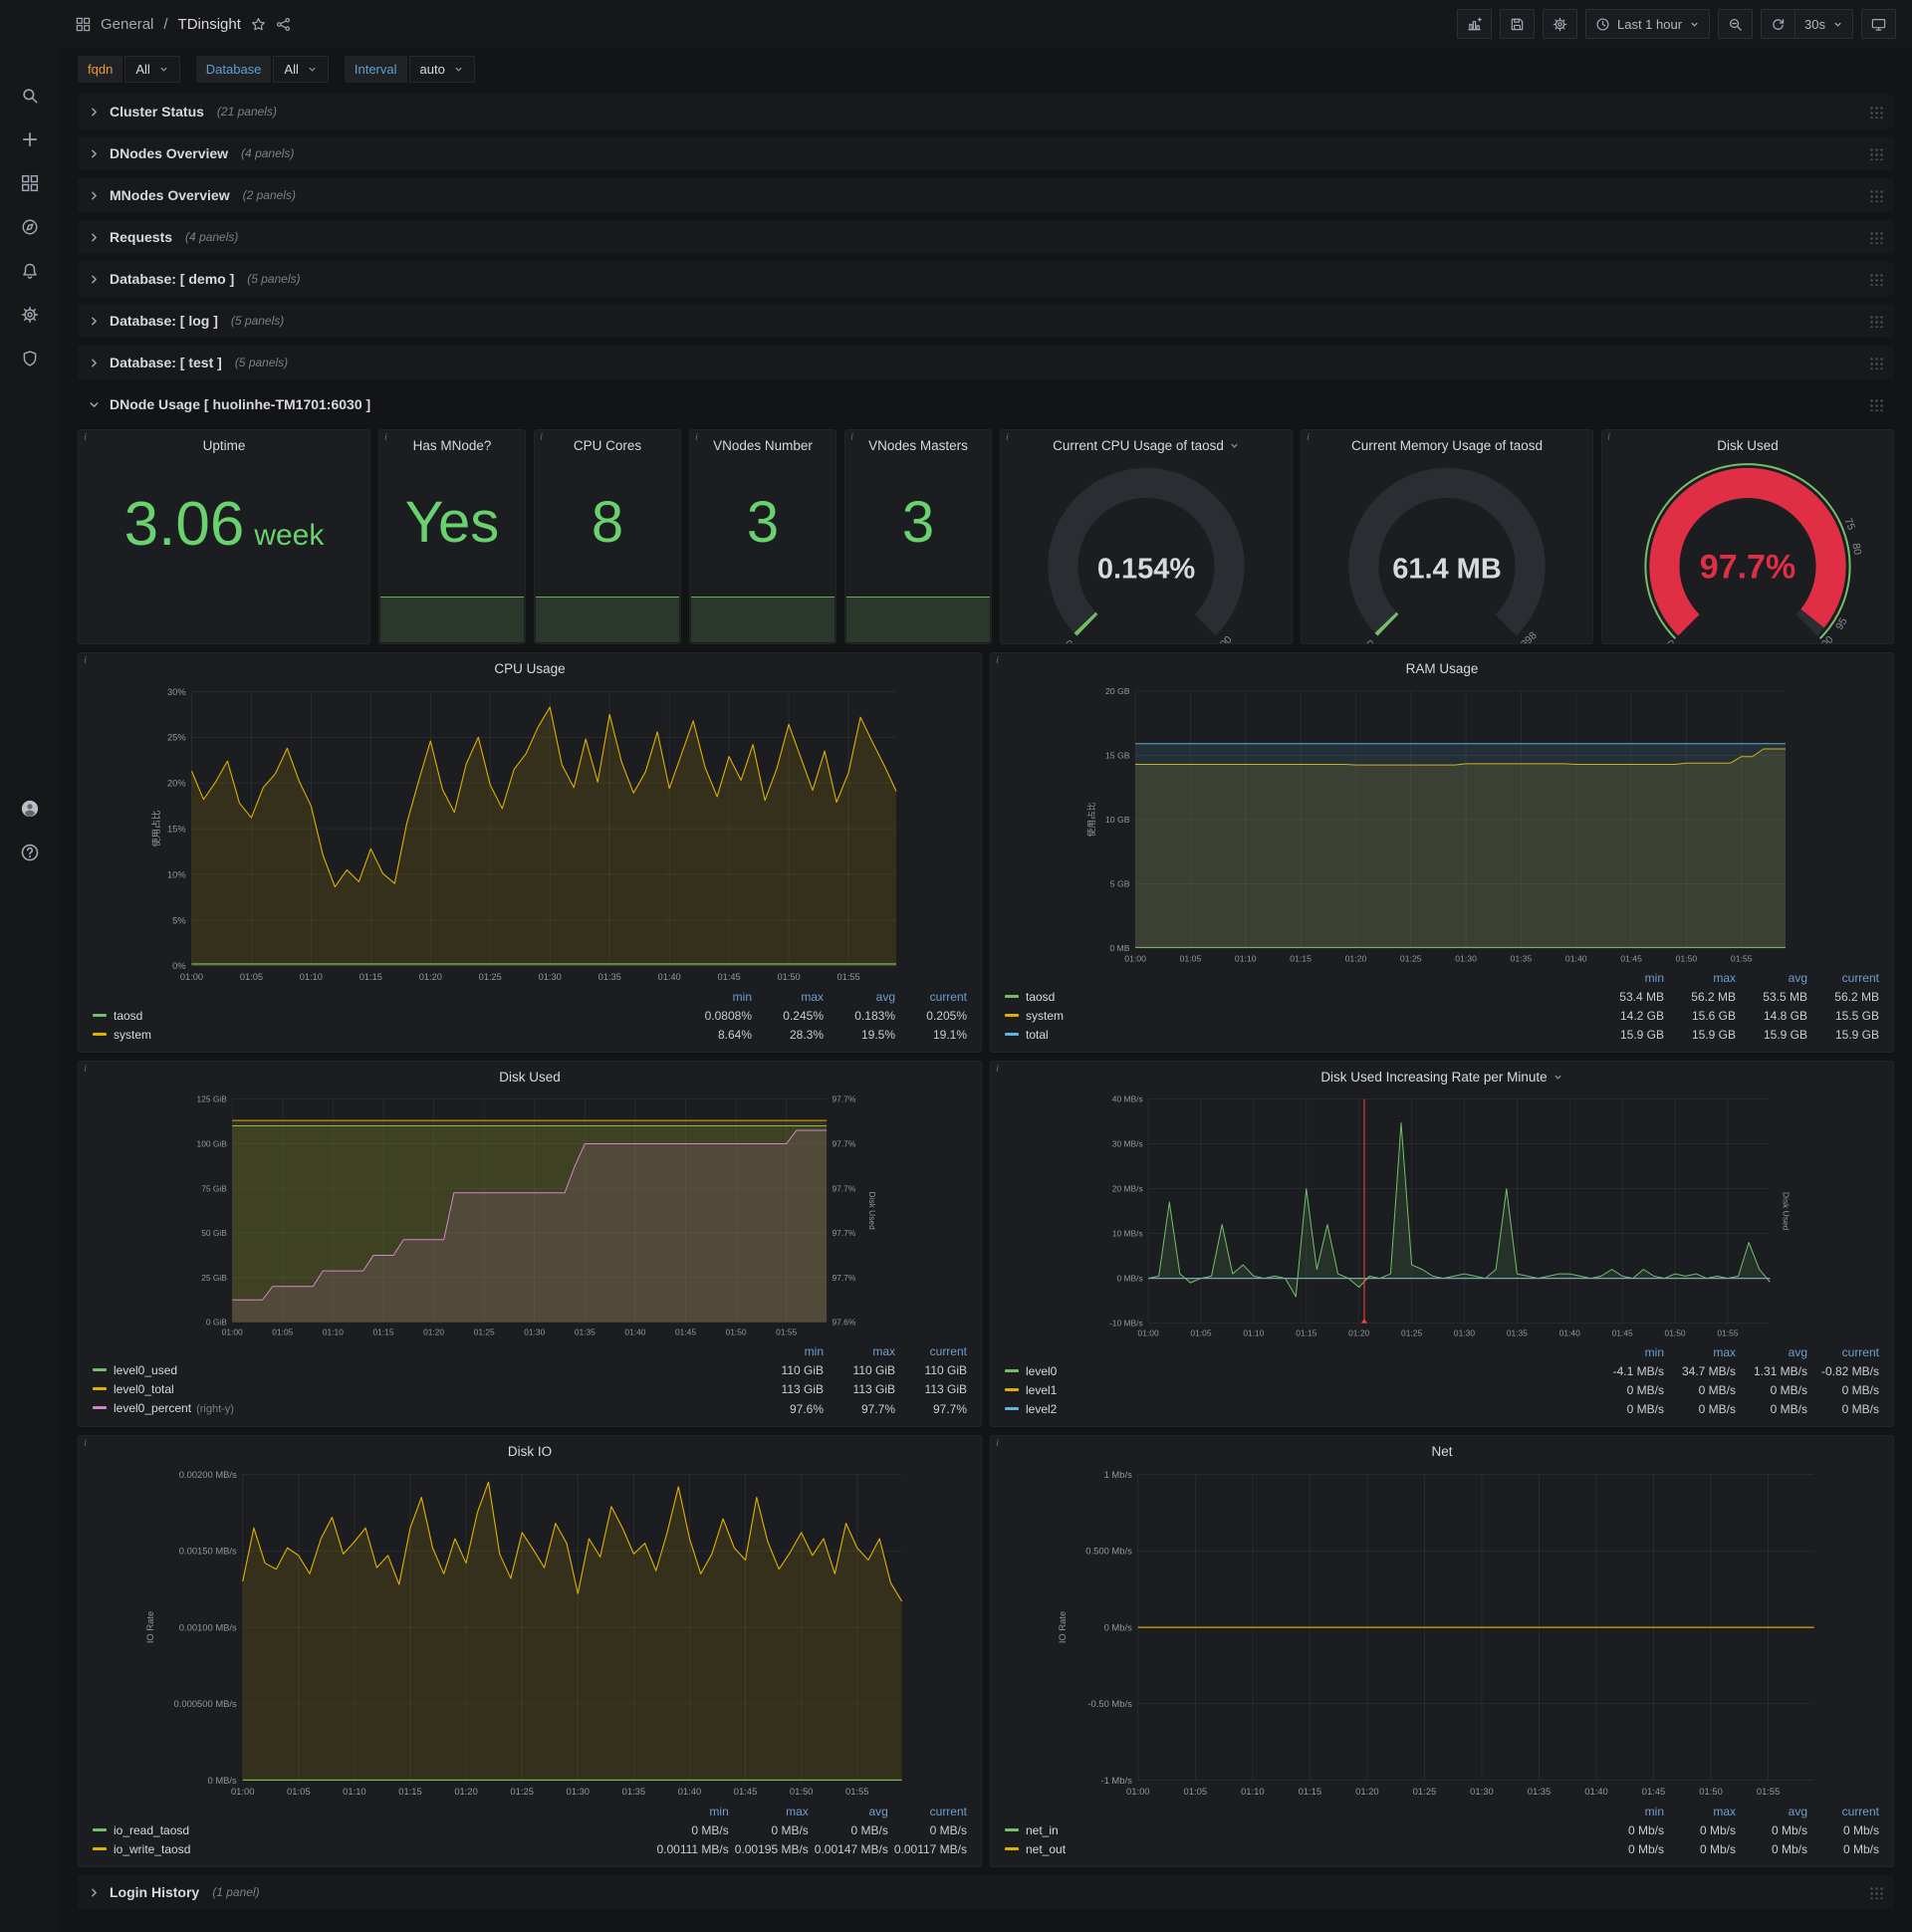 Image resolution: width=1912 pixels, height=1932 pixels. Describe the element at coordinates (422, 1371) in the screenshot. I see `legend-series-toggle: level0_used` at that location.